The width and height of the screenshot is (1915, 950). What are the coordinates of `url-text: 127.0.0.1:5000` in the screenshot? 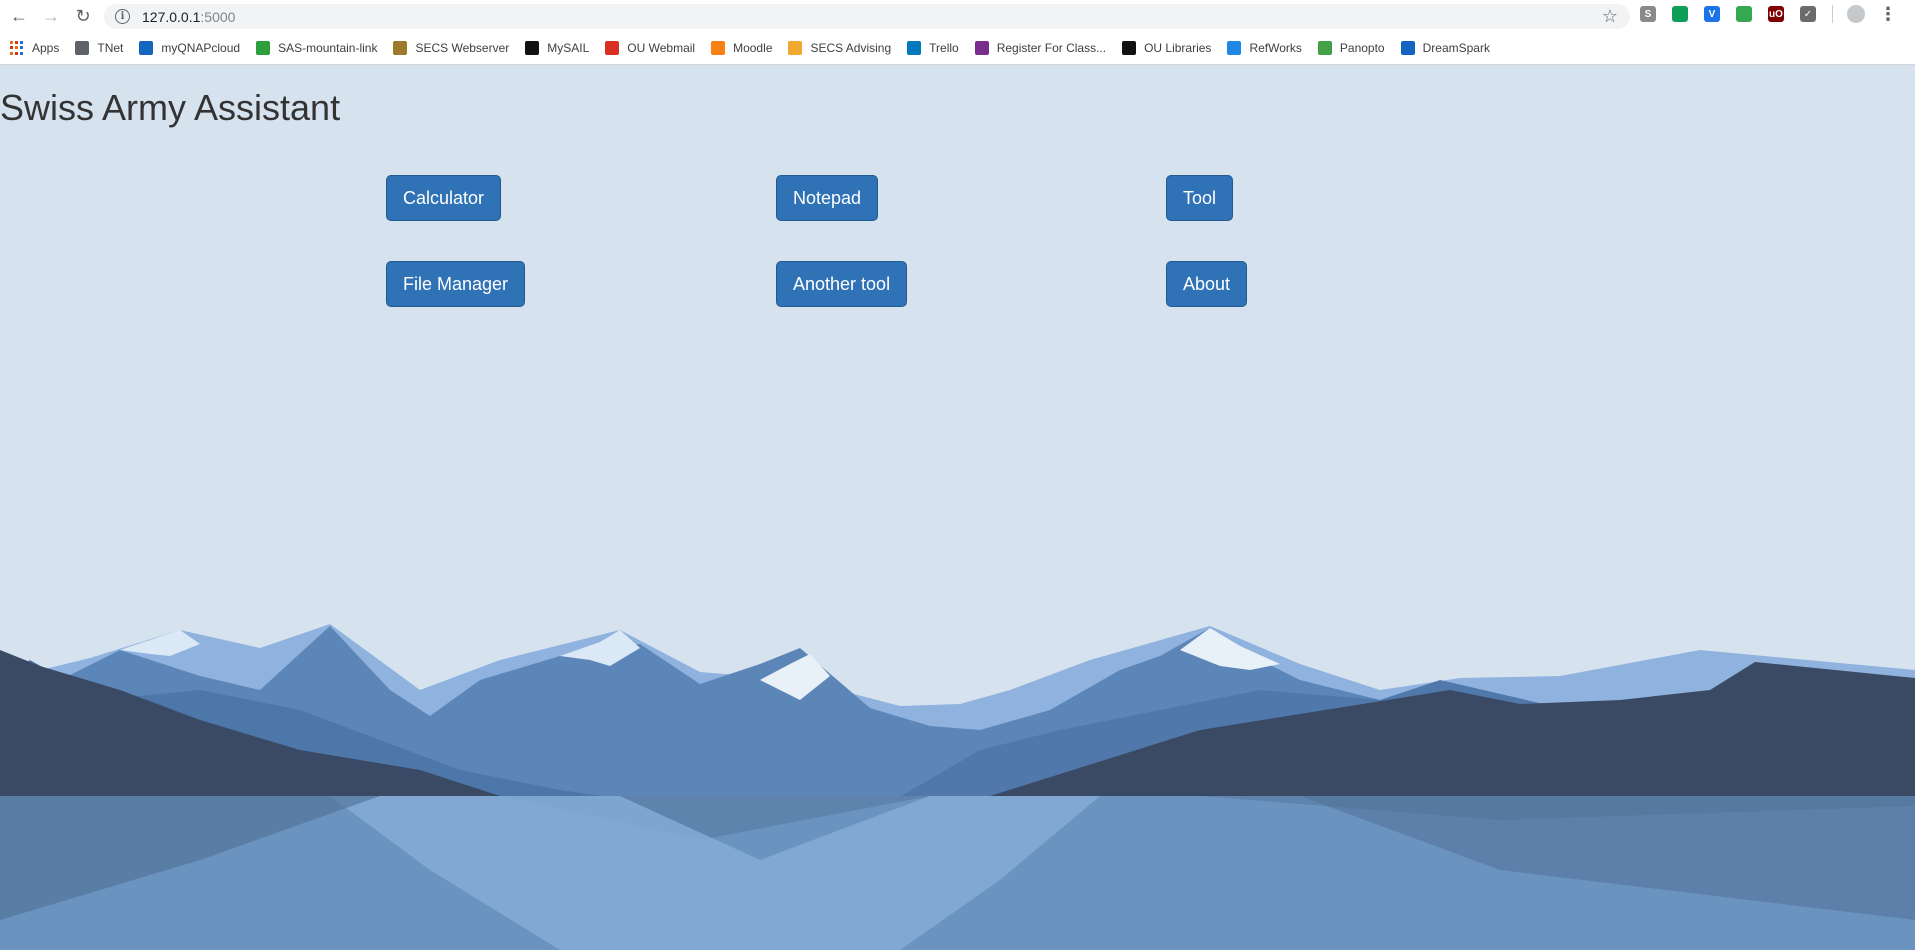 It's located at (188, 17).